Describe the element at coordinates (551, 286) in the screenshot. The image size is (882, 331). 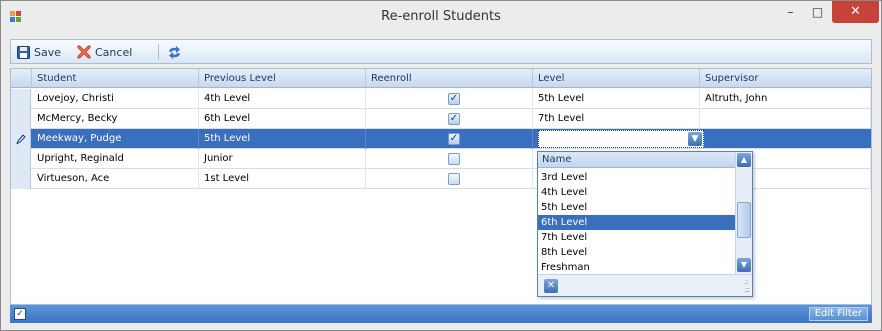
I see `close-icon: ✕` at that location.